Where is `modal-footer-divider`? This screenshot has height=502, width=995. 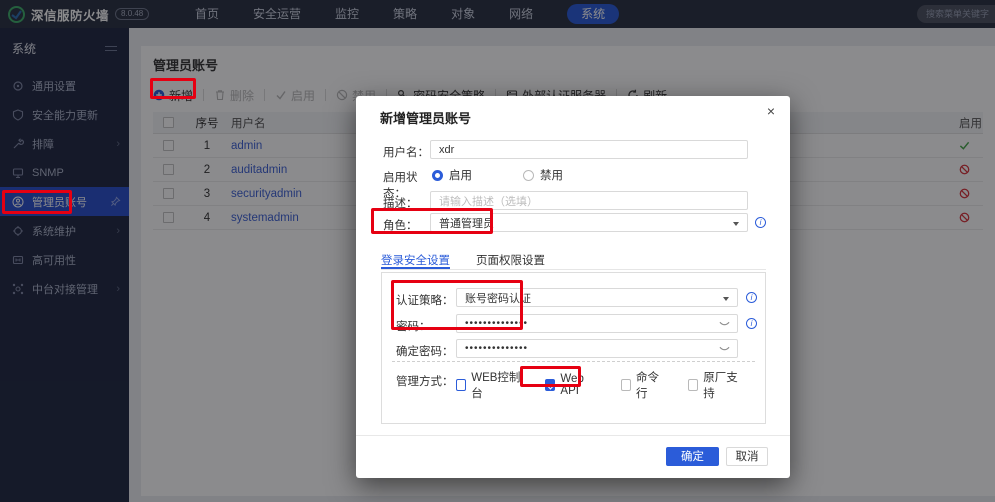 modal-footer-divider is located at coordinates (573, 435).